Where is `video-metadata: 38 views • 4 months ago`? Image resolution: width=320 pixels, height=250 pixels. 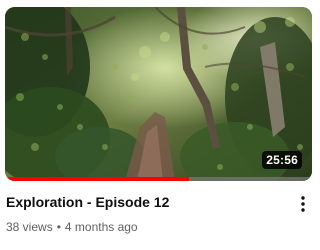 video-metadata: 38 views • 4 months ago is located at coordinates (72, 227).